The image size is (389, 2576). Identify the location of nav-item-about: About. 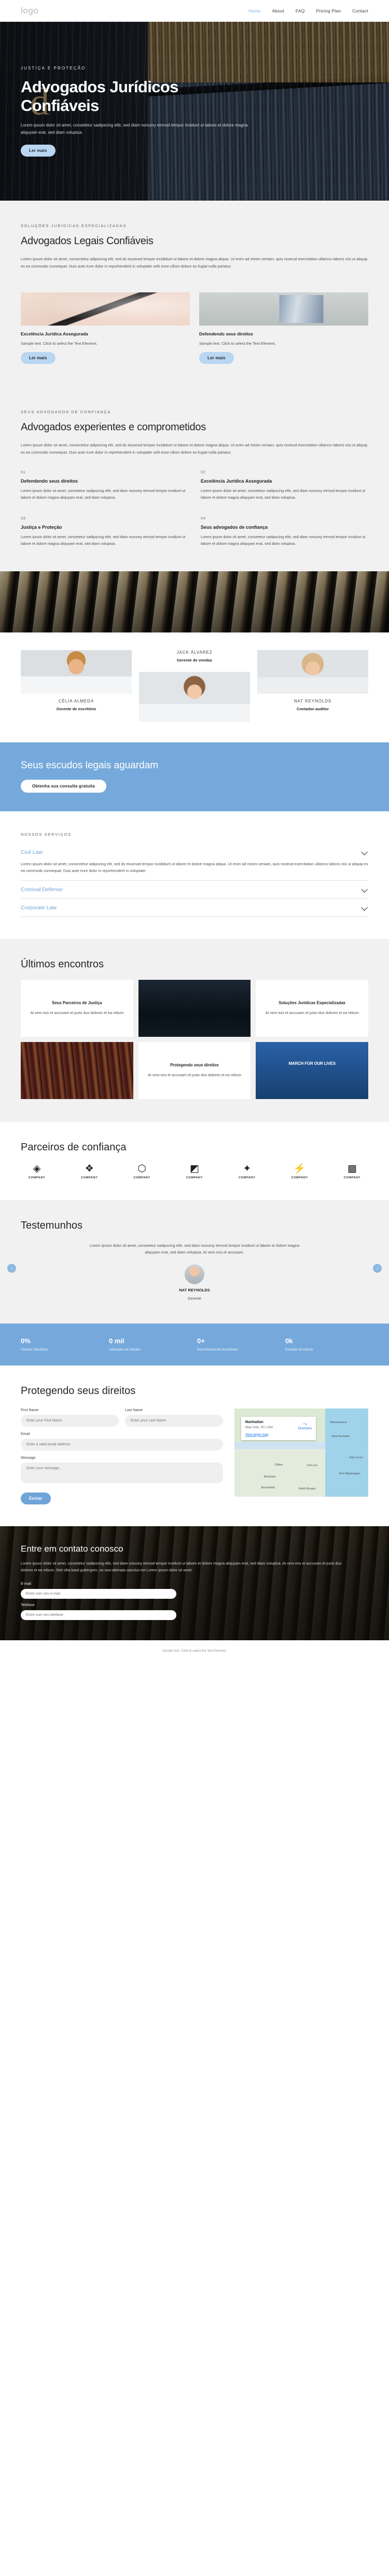
(278, 10).